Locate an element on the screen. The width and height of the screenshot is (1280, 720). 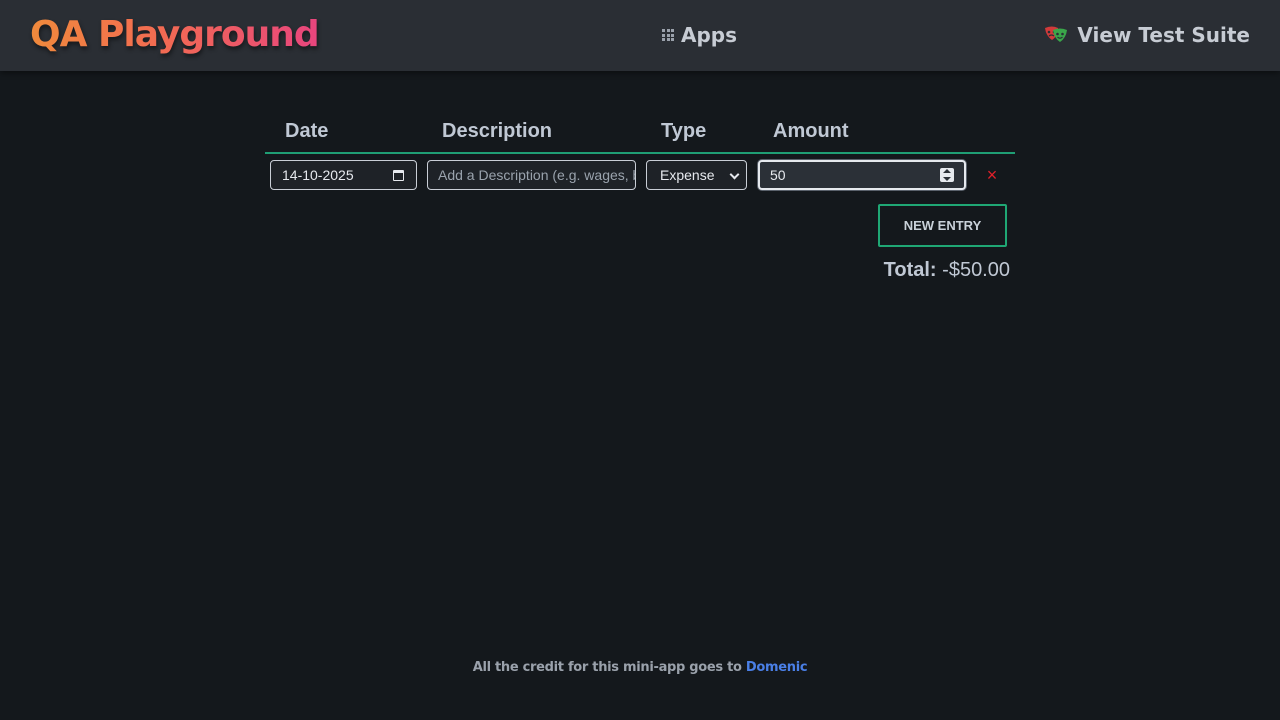
date-value: 14-10-2025 is located at coordinates (318, 175).